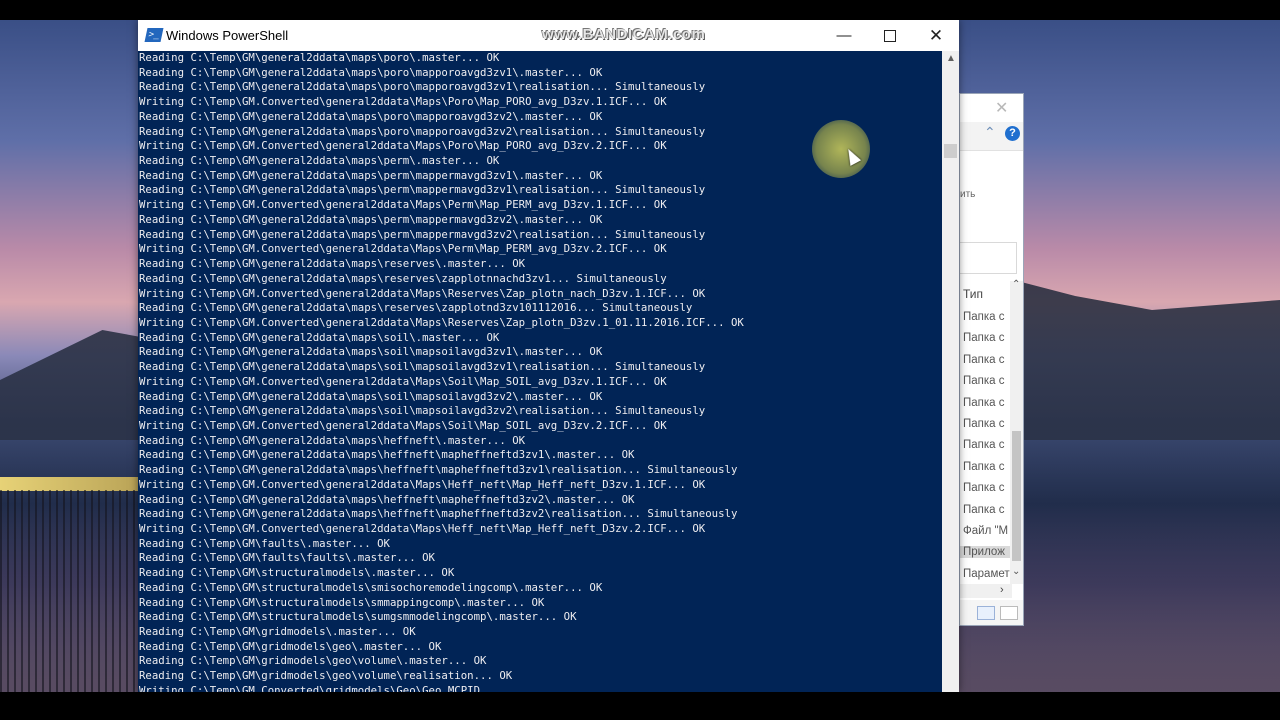 Image resolution: width=1280 pixels, height=720 pixels. What do you see at coordinates (1002, 590) in the screenshot?
I see `chevron-right-icon: ›` at bounding box center [1002, 590].